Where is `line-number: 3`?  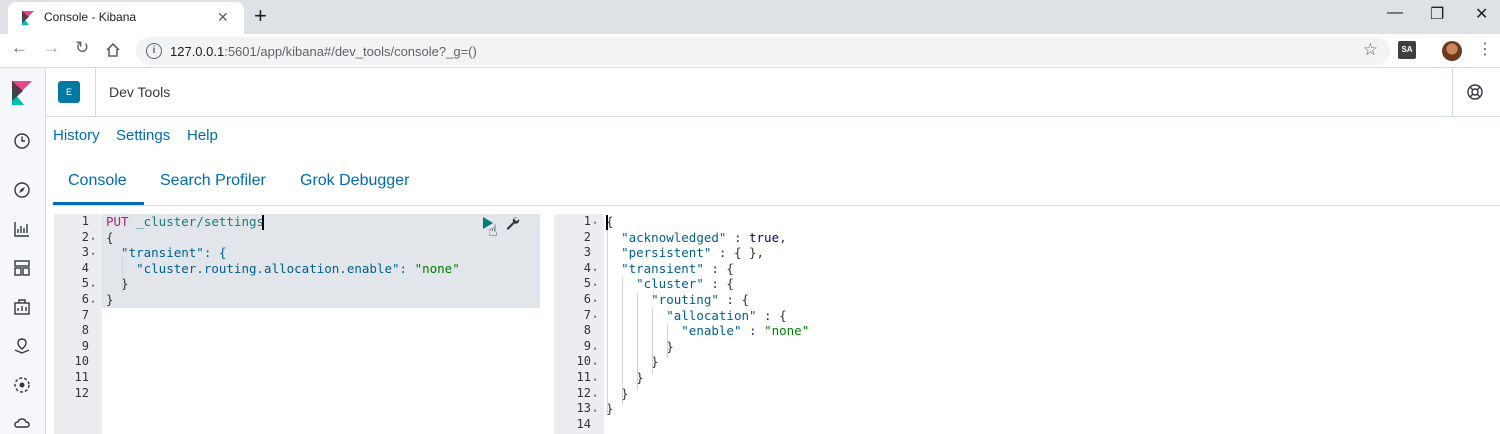
line-number: 3 is located at coordinates (587, 252).